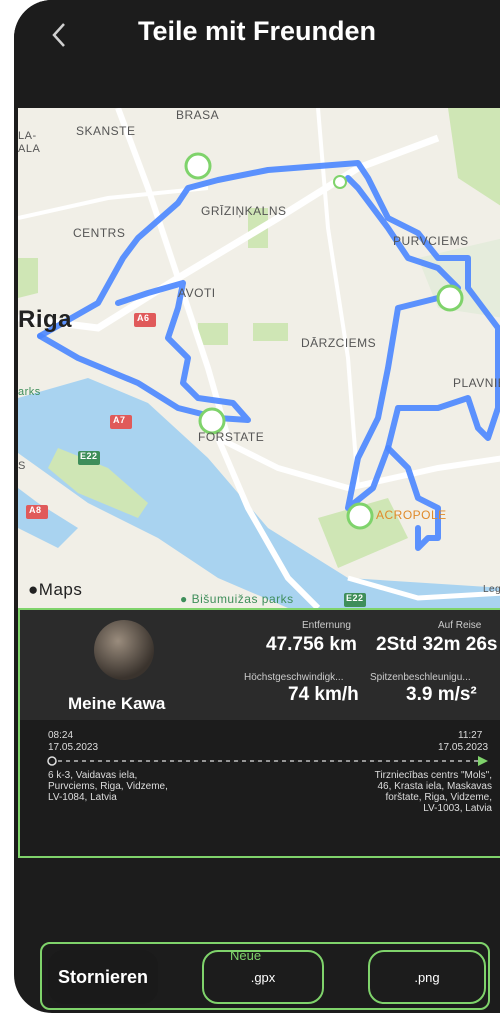  I want to click on export-png-button: .png, so click(427, 977).